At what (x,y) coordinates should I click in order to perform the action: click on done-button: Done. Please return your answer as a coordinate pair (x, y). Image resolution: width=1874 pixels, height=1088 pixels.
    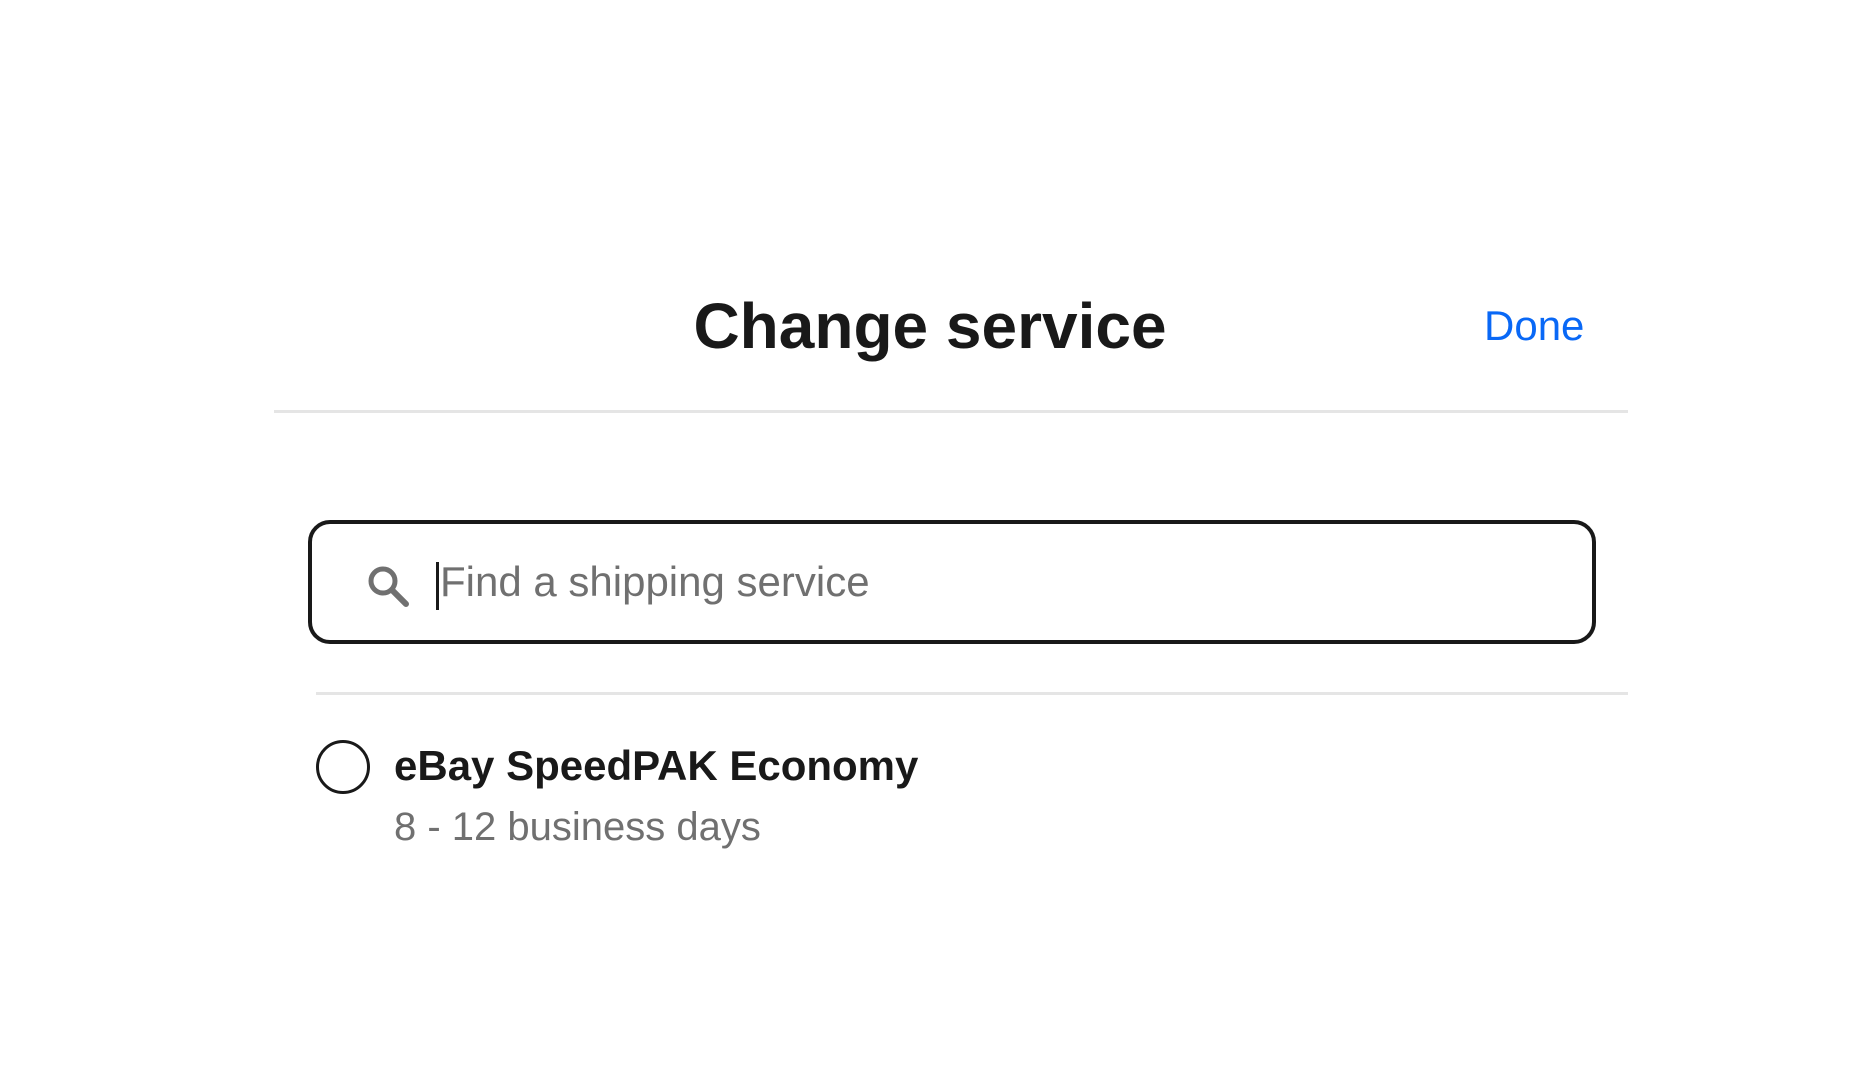
    Looking at the image, I should click on (1534, 326).